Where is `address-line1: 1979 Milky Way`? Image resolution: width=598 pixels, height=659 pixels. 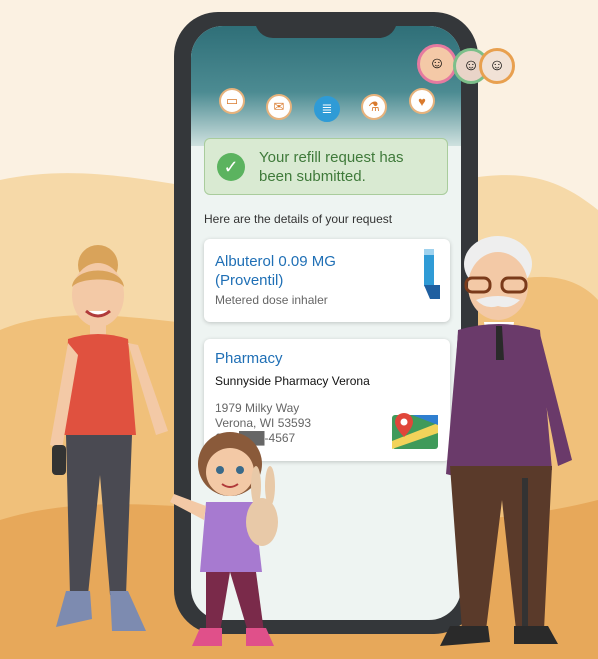 address-line1: 1979 Milky Way is located at coordinates (257, 408).